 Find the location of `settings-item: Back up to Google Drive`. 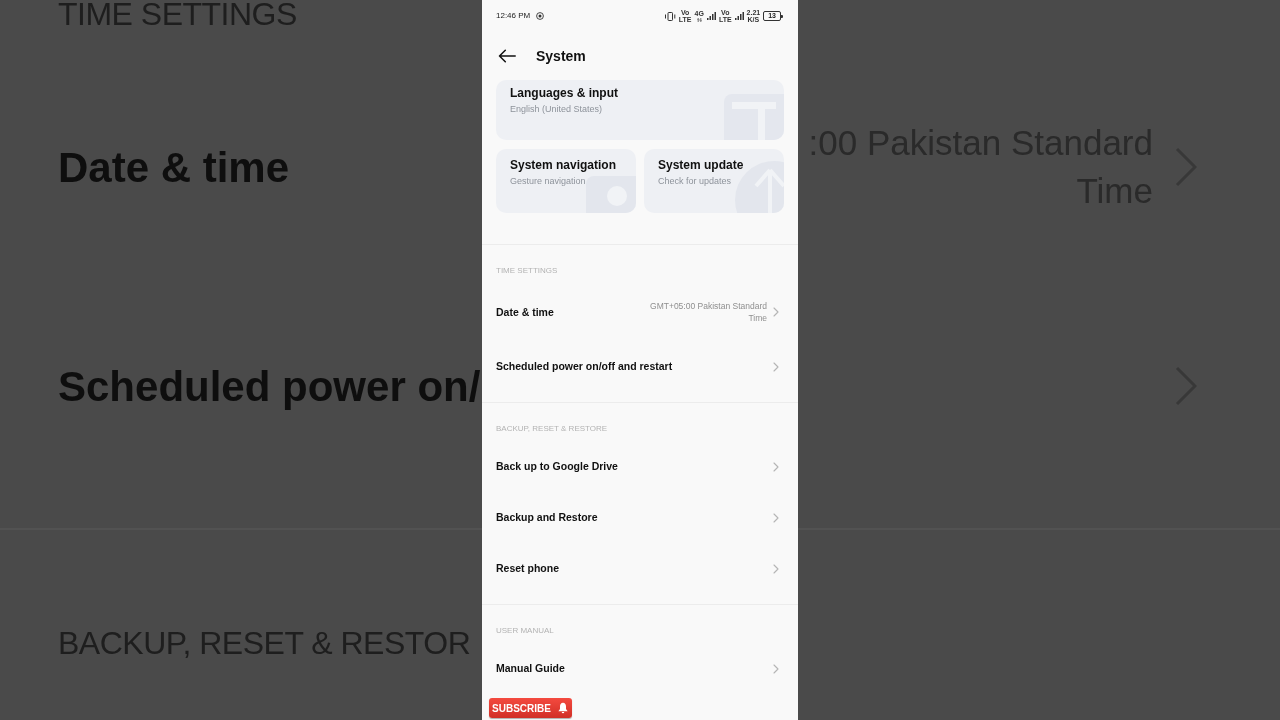

settings-item: Back up to Google Drive is located at coordinates (557, 466).